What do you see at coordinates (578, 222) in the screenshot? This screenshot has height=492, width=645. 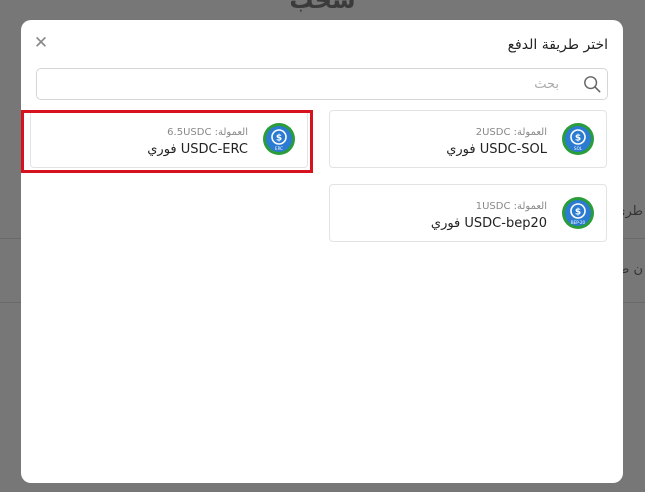 I see `coin-badge-label: BEP-20` at bounding box center [578, 222].